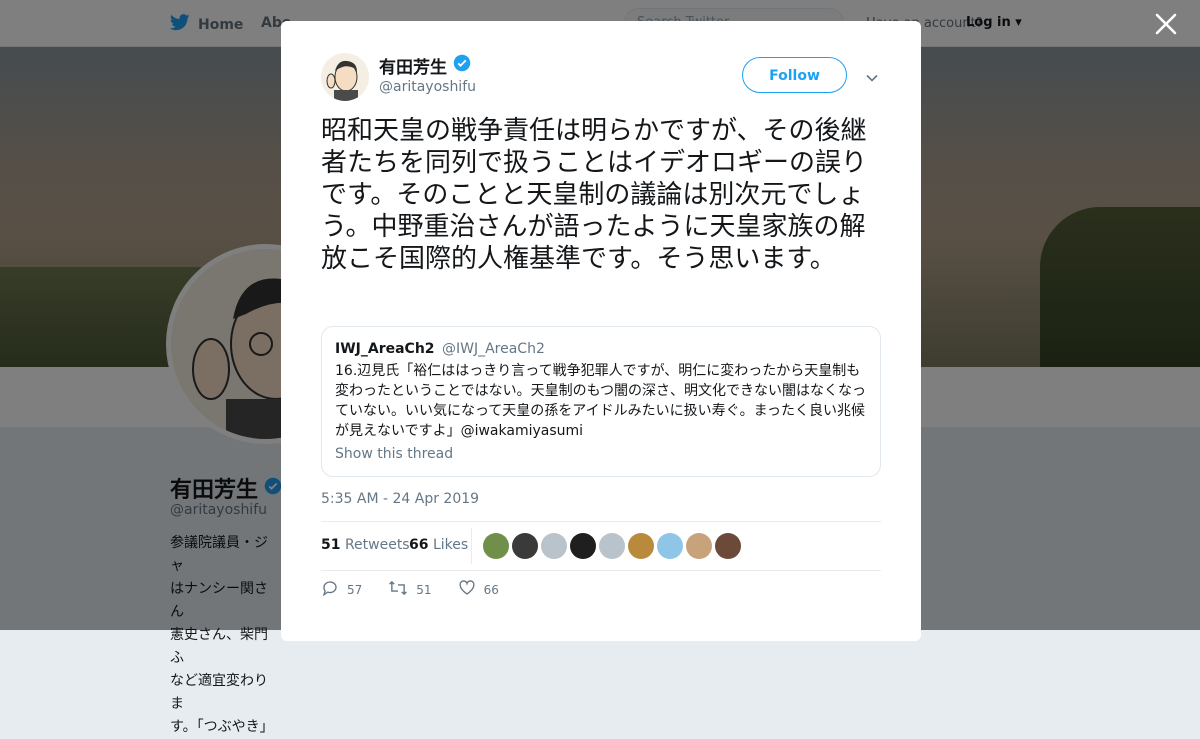 This screenshot has height=739, width=1200. I want to click on close-icon, so click(1166, 26).